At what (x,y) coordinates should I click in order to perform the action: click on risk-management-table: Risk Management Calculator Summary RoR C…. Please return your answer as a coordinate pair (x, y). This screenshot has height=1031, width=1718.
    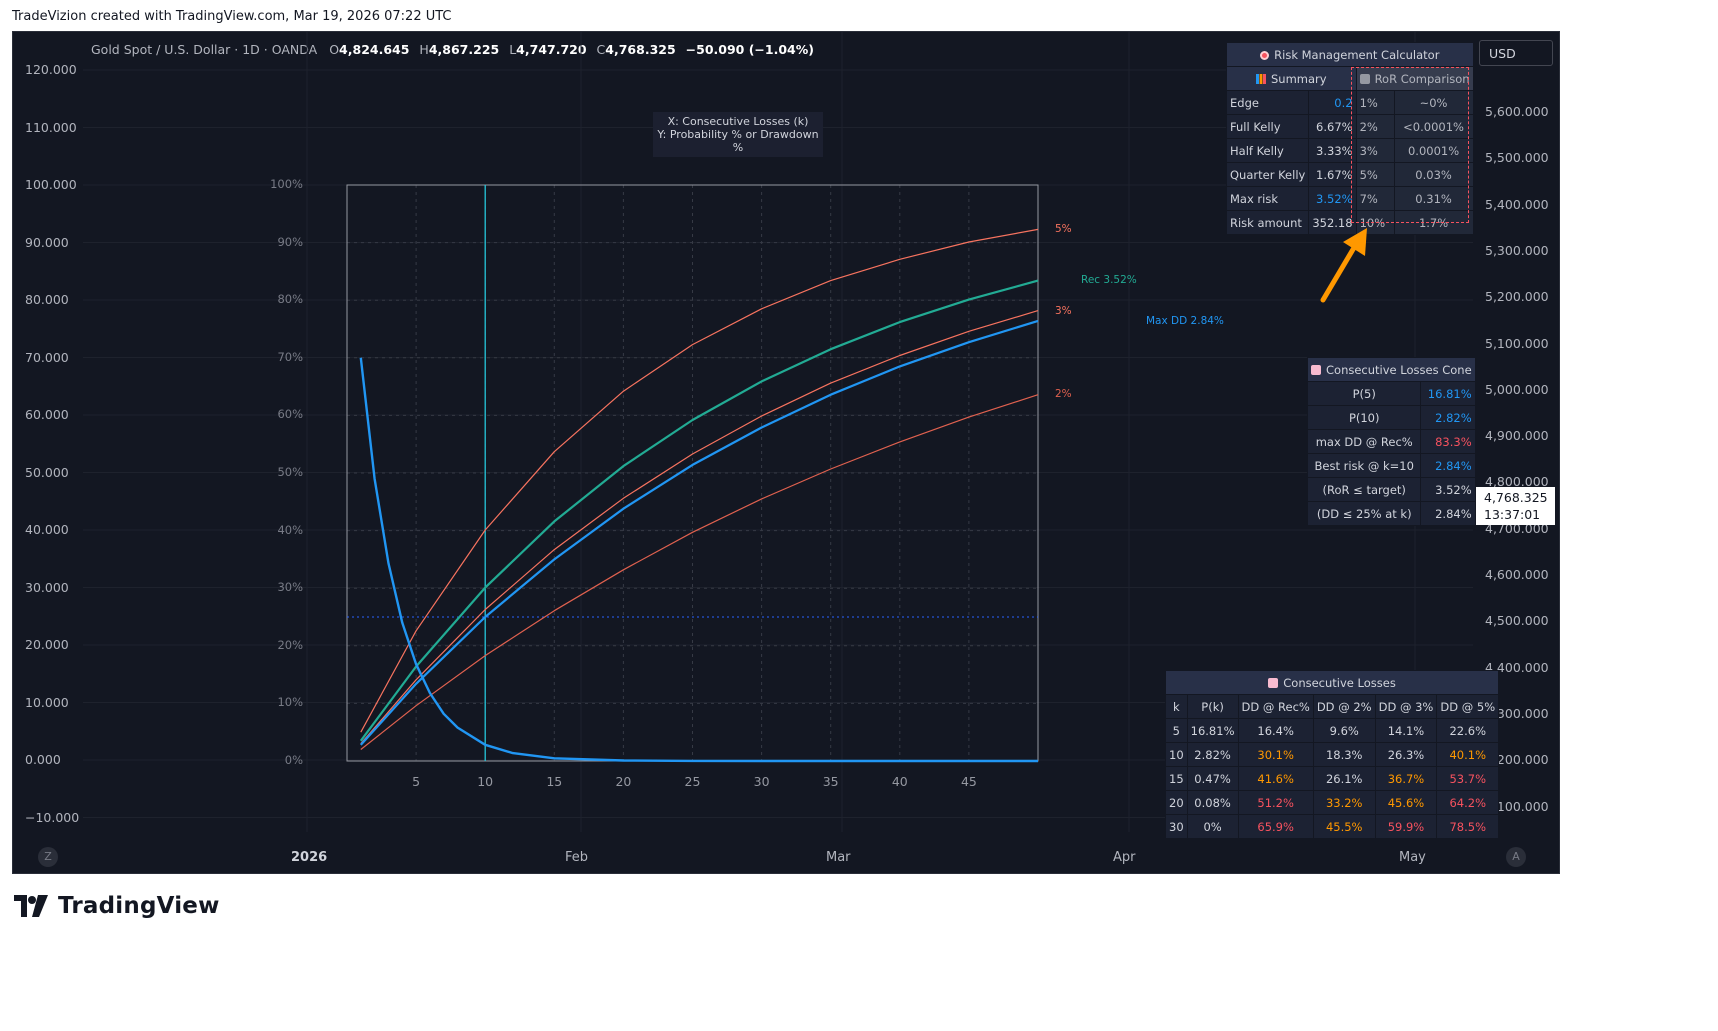
    Looking at the image, I should click on (1349, 138).